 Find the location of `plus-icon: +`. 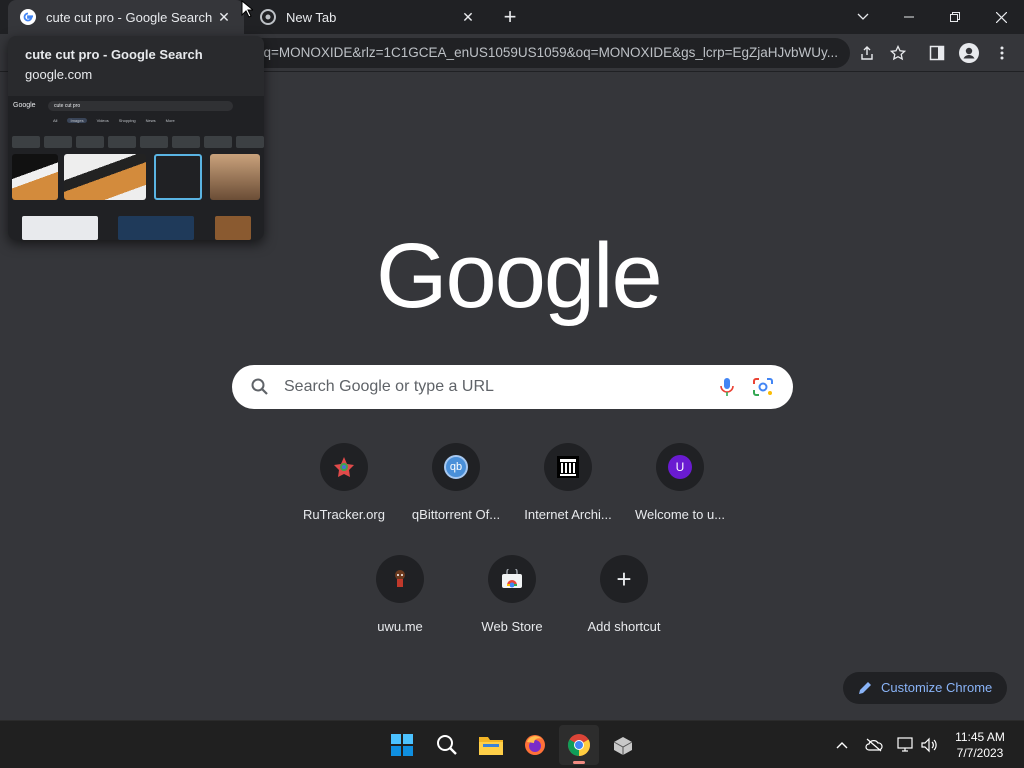

plus-icon: + is located at coordinates (624, 579).